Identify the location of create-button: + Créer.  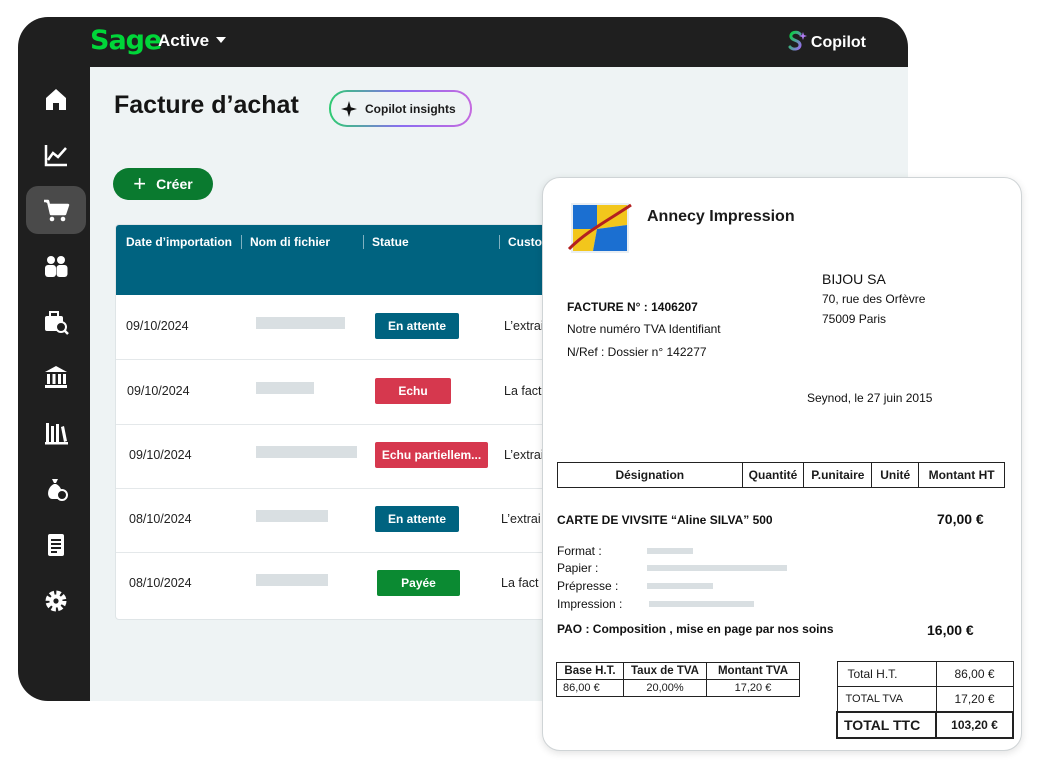
(163, 184).